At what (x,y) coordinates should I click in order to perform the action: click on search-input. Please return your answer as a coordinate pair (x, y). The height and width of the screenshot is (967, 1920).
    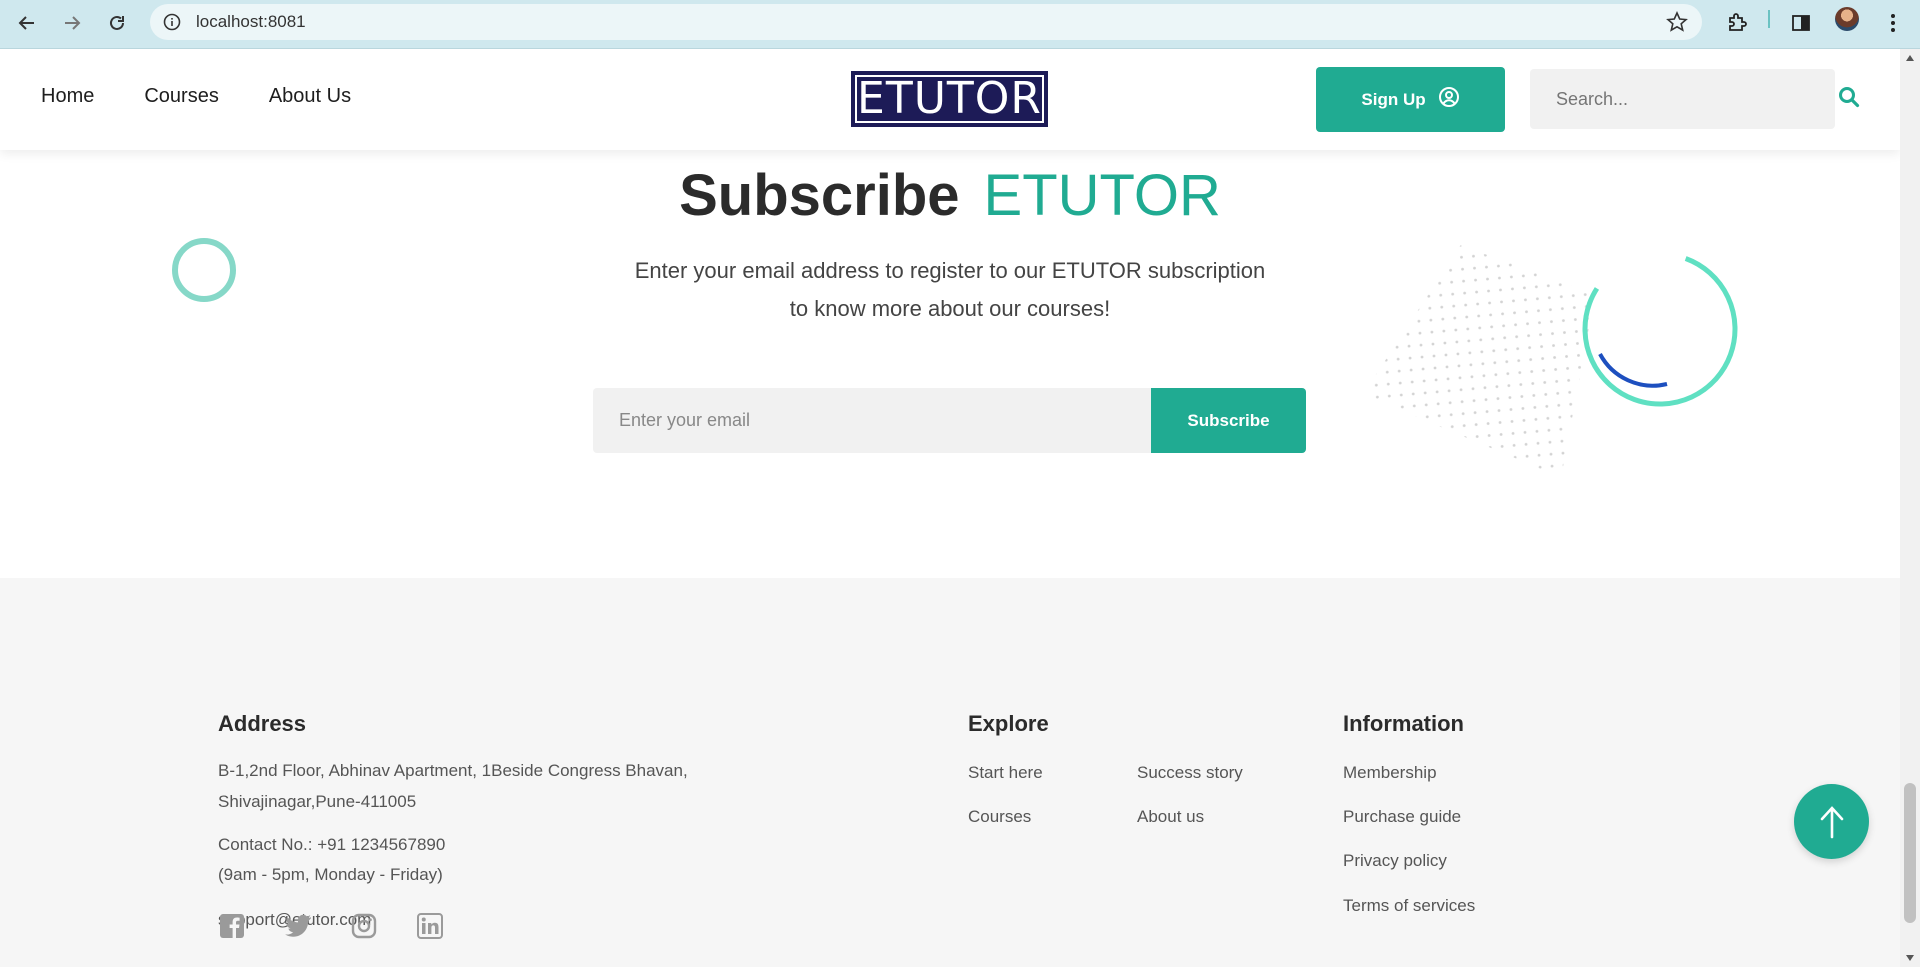
    Looking at the image, I should click on (1682, 99).